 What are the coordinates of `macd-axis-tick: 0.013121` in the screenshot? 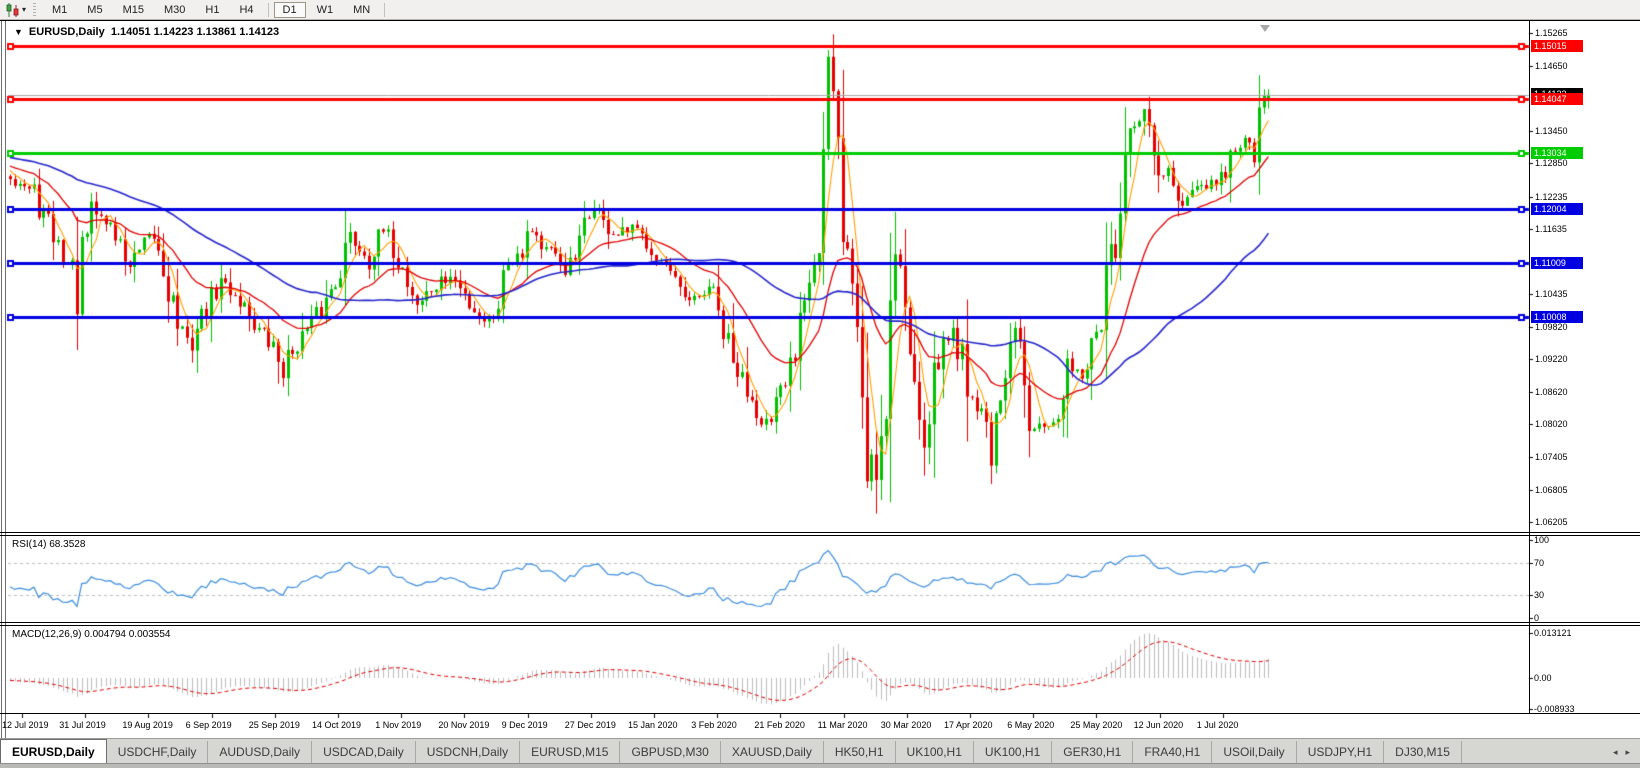 It's located at (1553, 632).